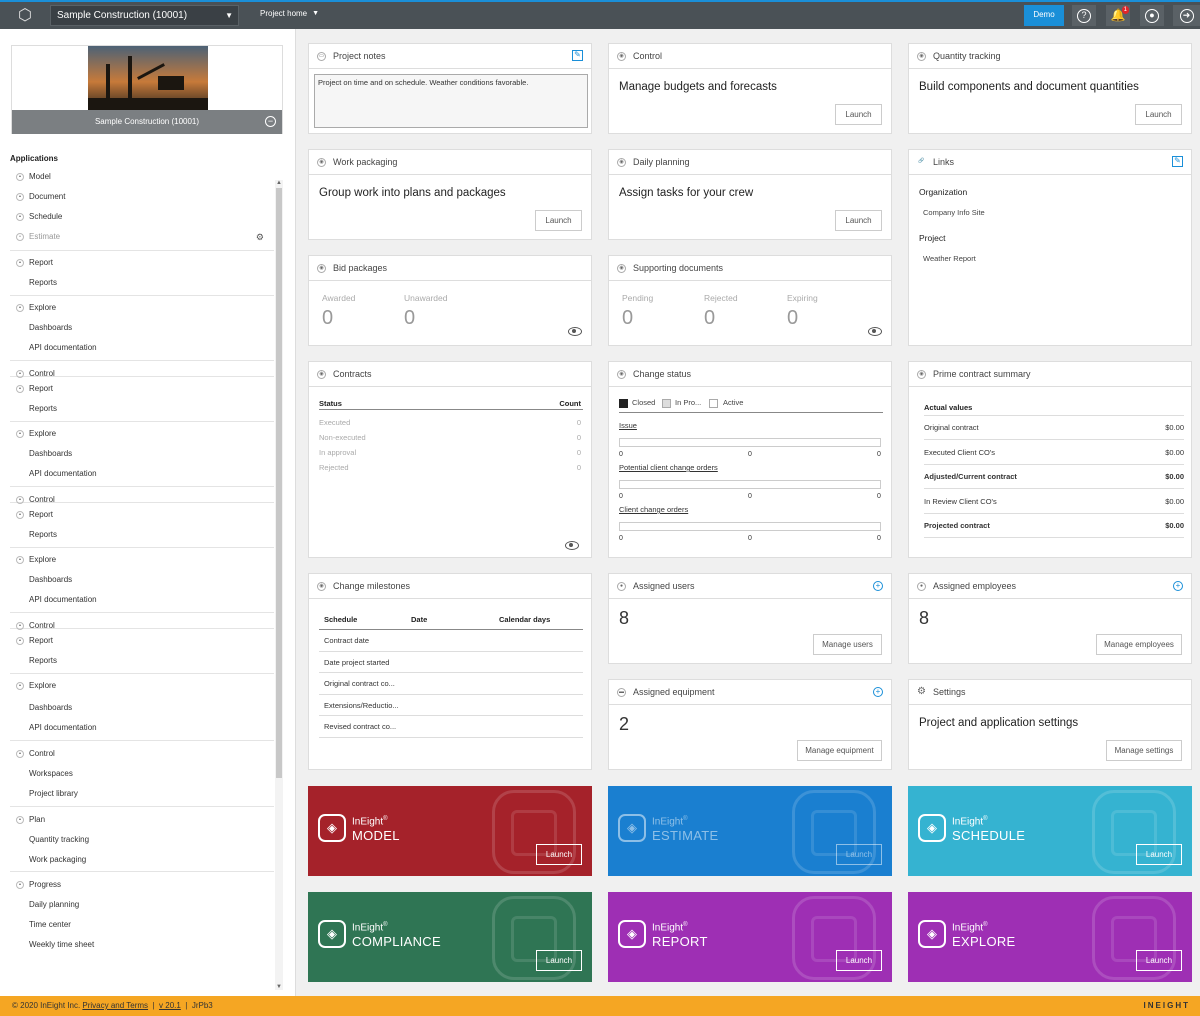  What do you see at coordinates (142, 945) in the screenshot?
I see `sidebar-item-weekly-time-sheet: Weekly time sheet` at bounding box center [142, 945].